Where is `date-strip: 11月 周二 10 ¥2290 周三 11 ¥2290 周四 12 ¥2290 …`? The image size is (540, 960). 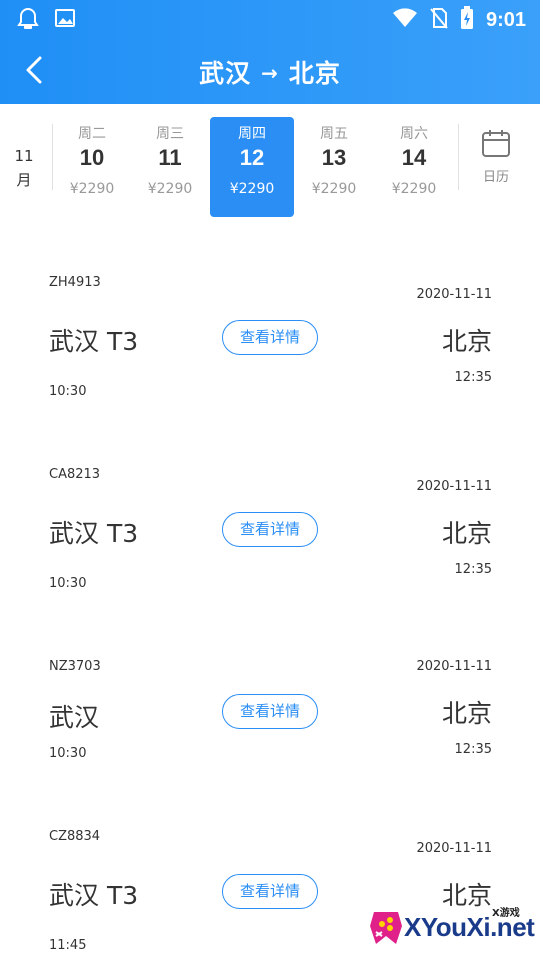
date-strip: 11月 周二 10 ¥2290 周三 11 ¥2290 周四 12 ¥2290 … is located at coordinates (270, 166).